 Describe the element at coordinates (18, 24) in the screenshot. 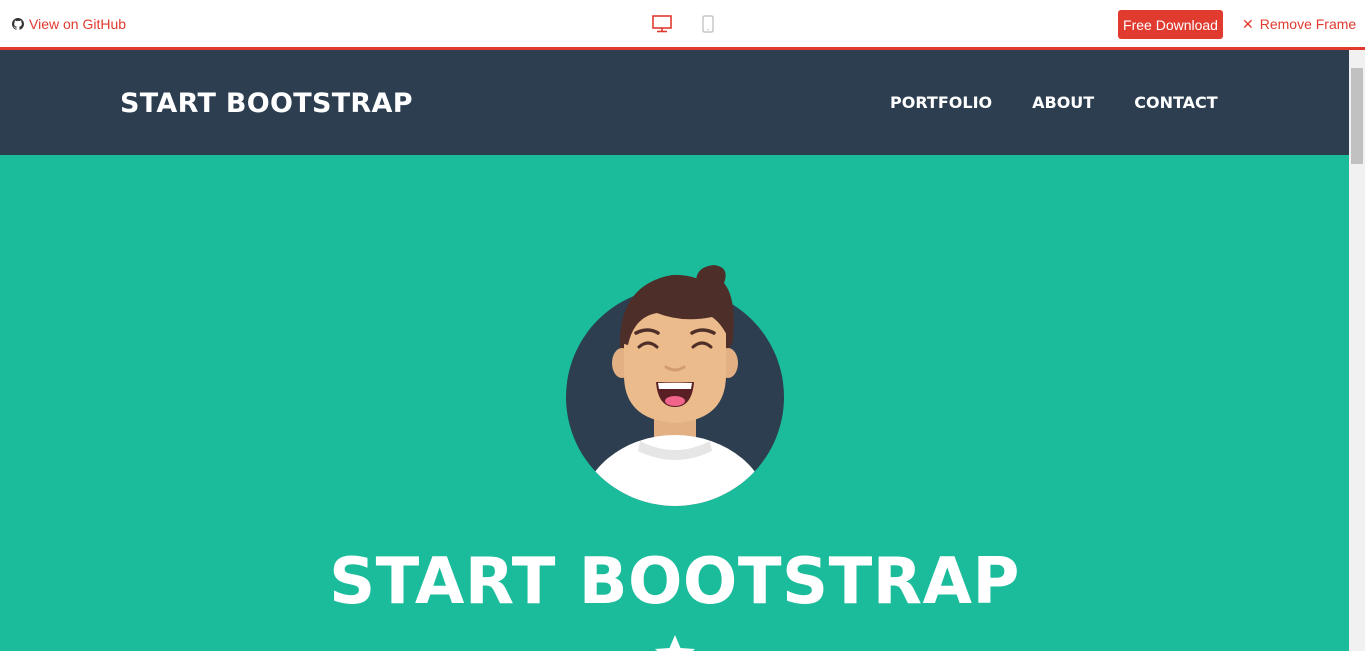

I see `github-icon` at that location.